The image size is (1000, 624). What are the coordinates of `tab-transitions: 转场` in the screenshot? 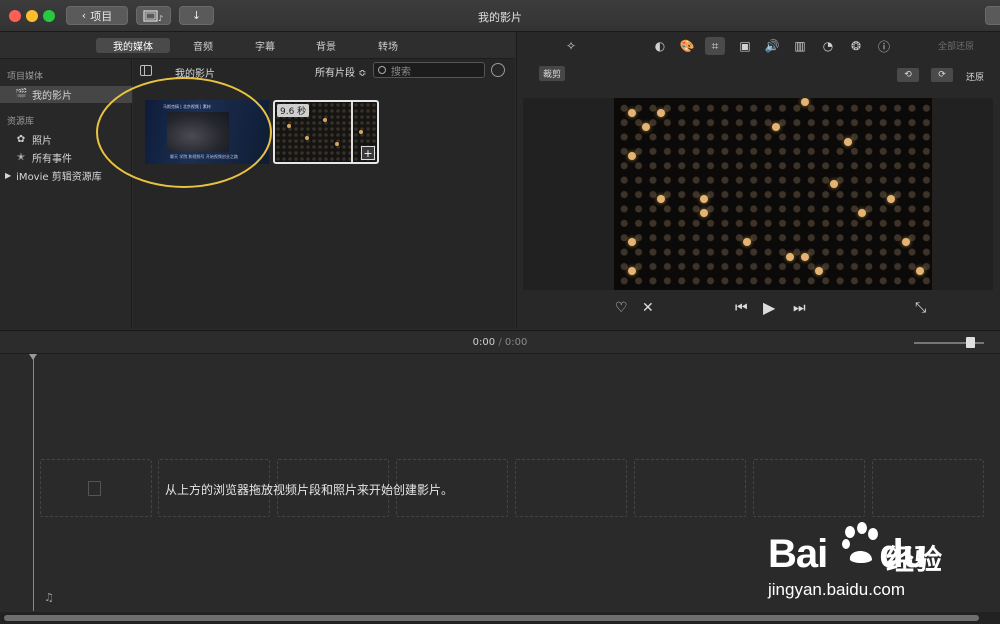 It's located at (388, 45).